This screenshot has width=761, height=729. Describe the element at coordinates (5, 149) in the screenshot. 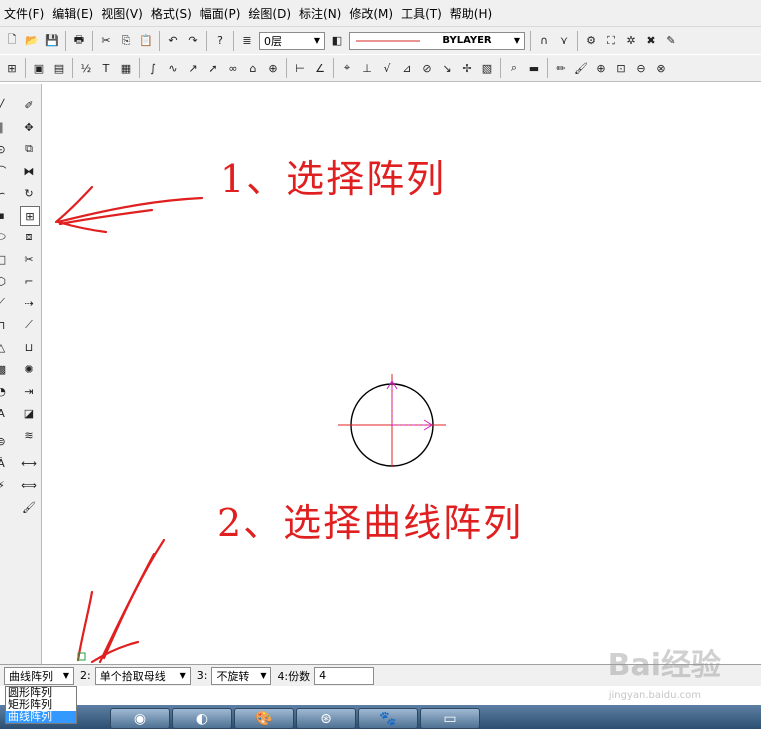

I see `circle-icon: ⊙` at that location.